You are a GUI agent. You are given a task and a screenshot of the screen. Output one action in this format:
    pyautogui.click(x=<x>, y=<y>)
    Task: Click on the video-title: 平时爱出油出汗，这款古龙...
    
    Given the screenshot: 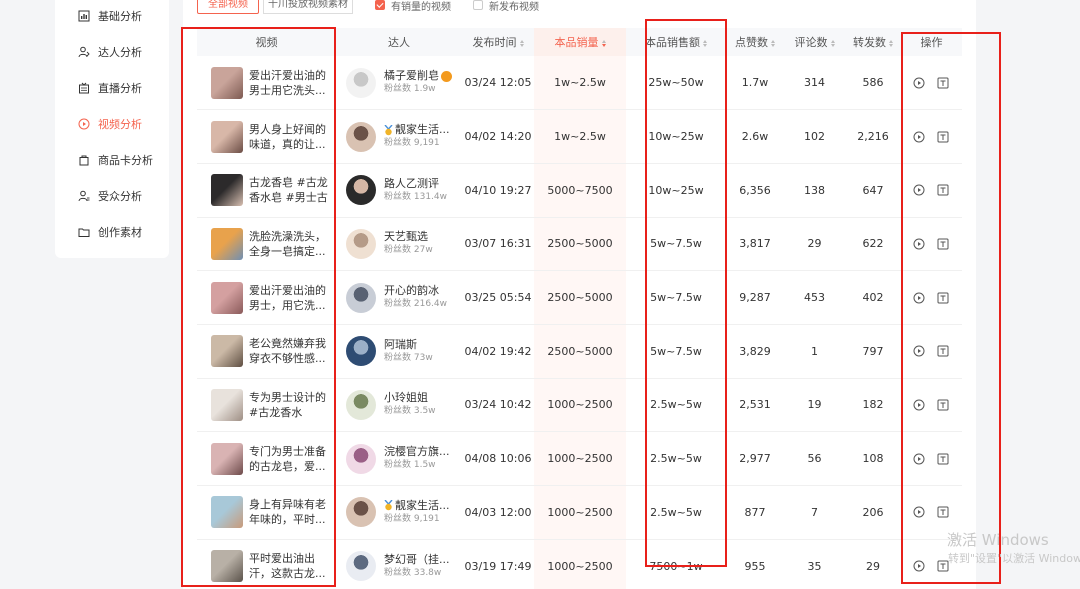 What is the action you would take?
    pyautogui.click(x=290, y=566)
    